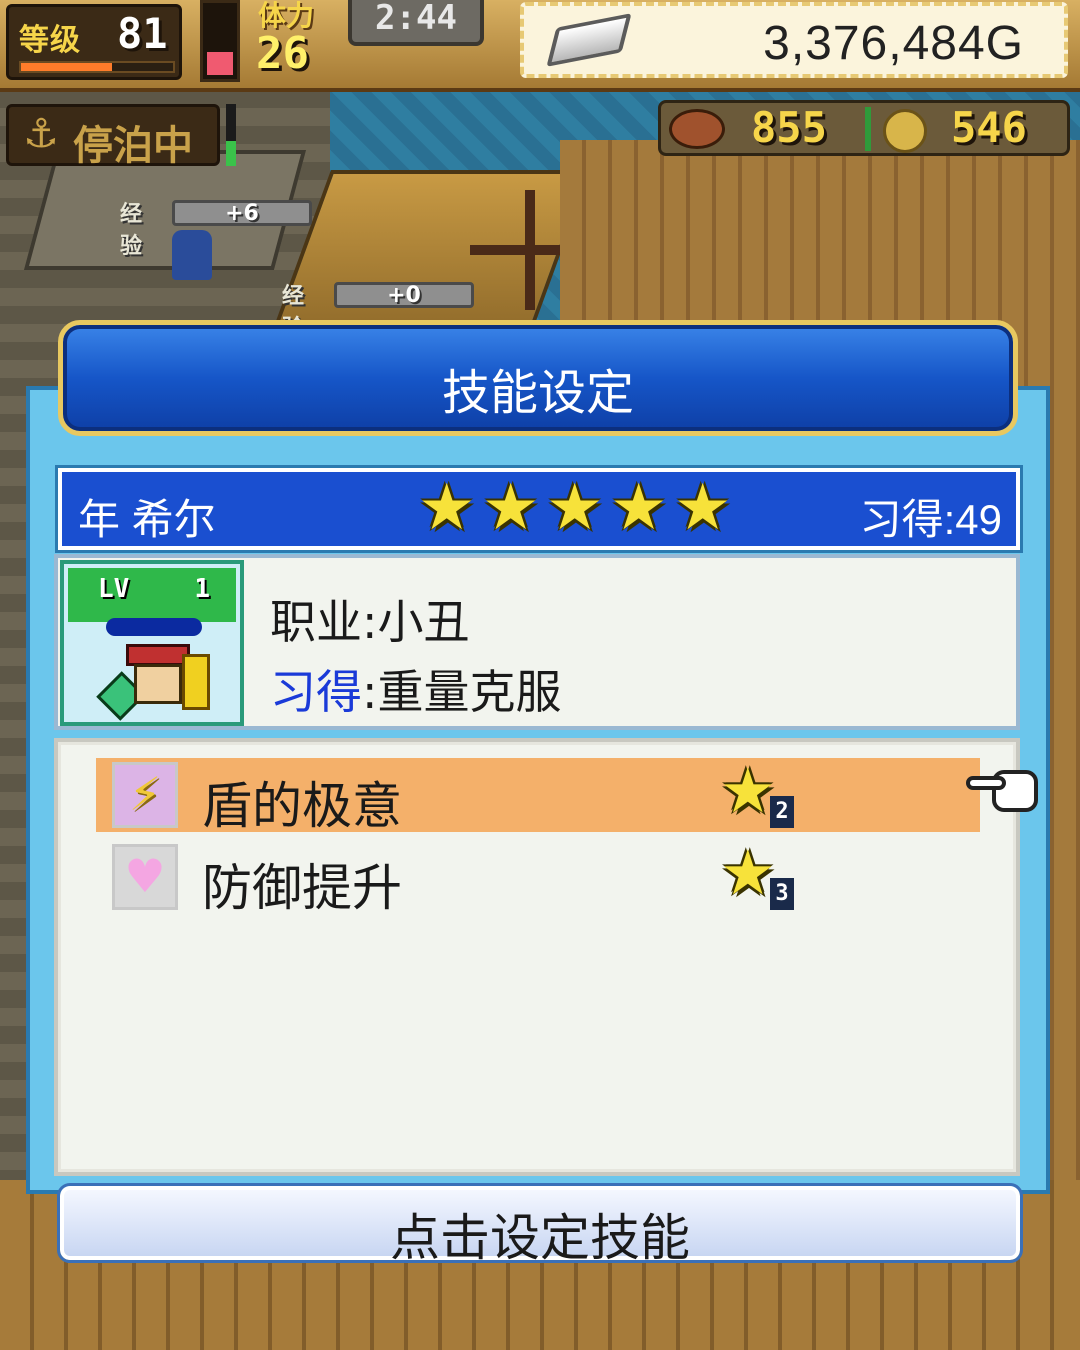 The height and width of the screenshot is (1350, 1080). I want to click on face-icon, so click(158, 684).